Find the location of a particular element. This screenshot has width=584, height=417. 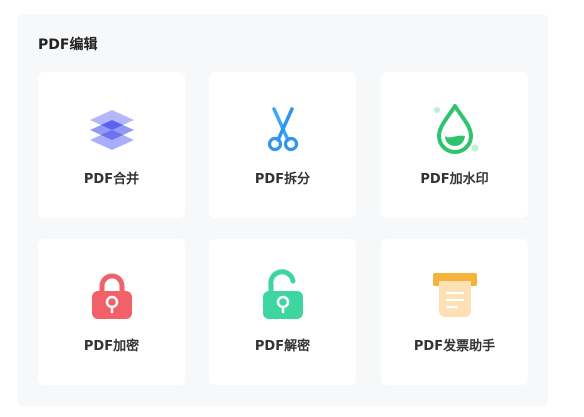

tool-card-pdf-merge: PDF合并 is located at coordinates (111, 145).